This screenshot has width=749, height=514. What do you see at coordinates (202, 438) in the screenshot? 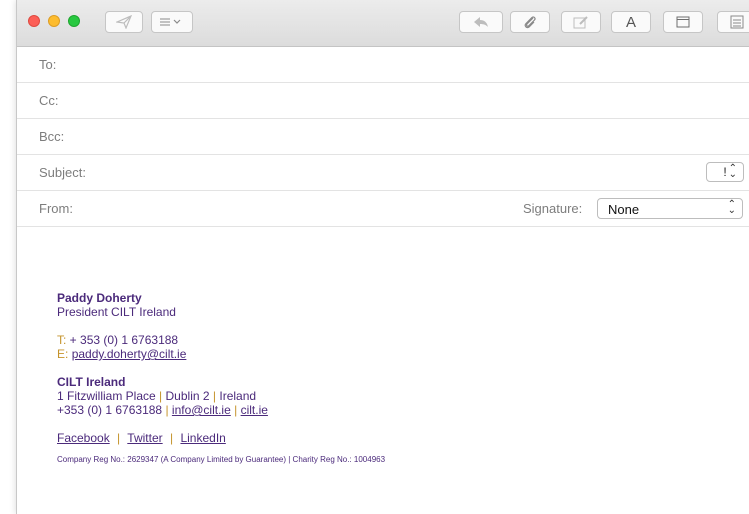
I see `linkedin-link: LinkedIn` at bounding box center [202, 438].